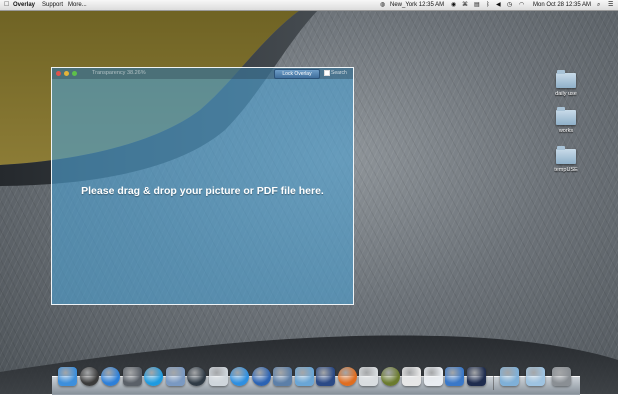 Image resolution: width=618 pixels, height=395 pixels. I want to click on webcam-icon, so click(196, 376).